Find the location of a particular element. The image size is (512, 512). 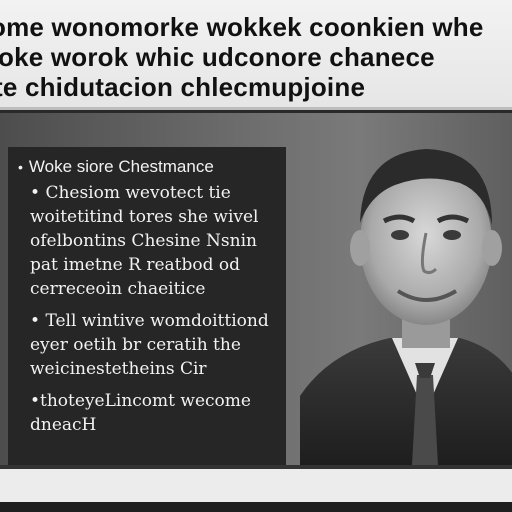

block-2-line-2: eyer oetih br ceratih the is located at coordinates (135, 345).